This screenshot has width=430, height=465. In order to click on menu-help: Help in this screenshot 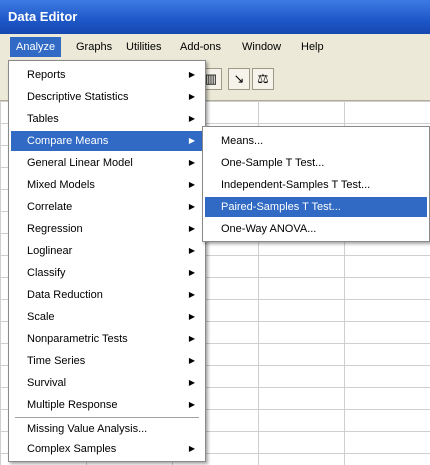, I will do `click(312, 47)`.